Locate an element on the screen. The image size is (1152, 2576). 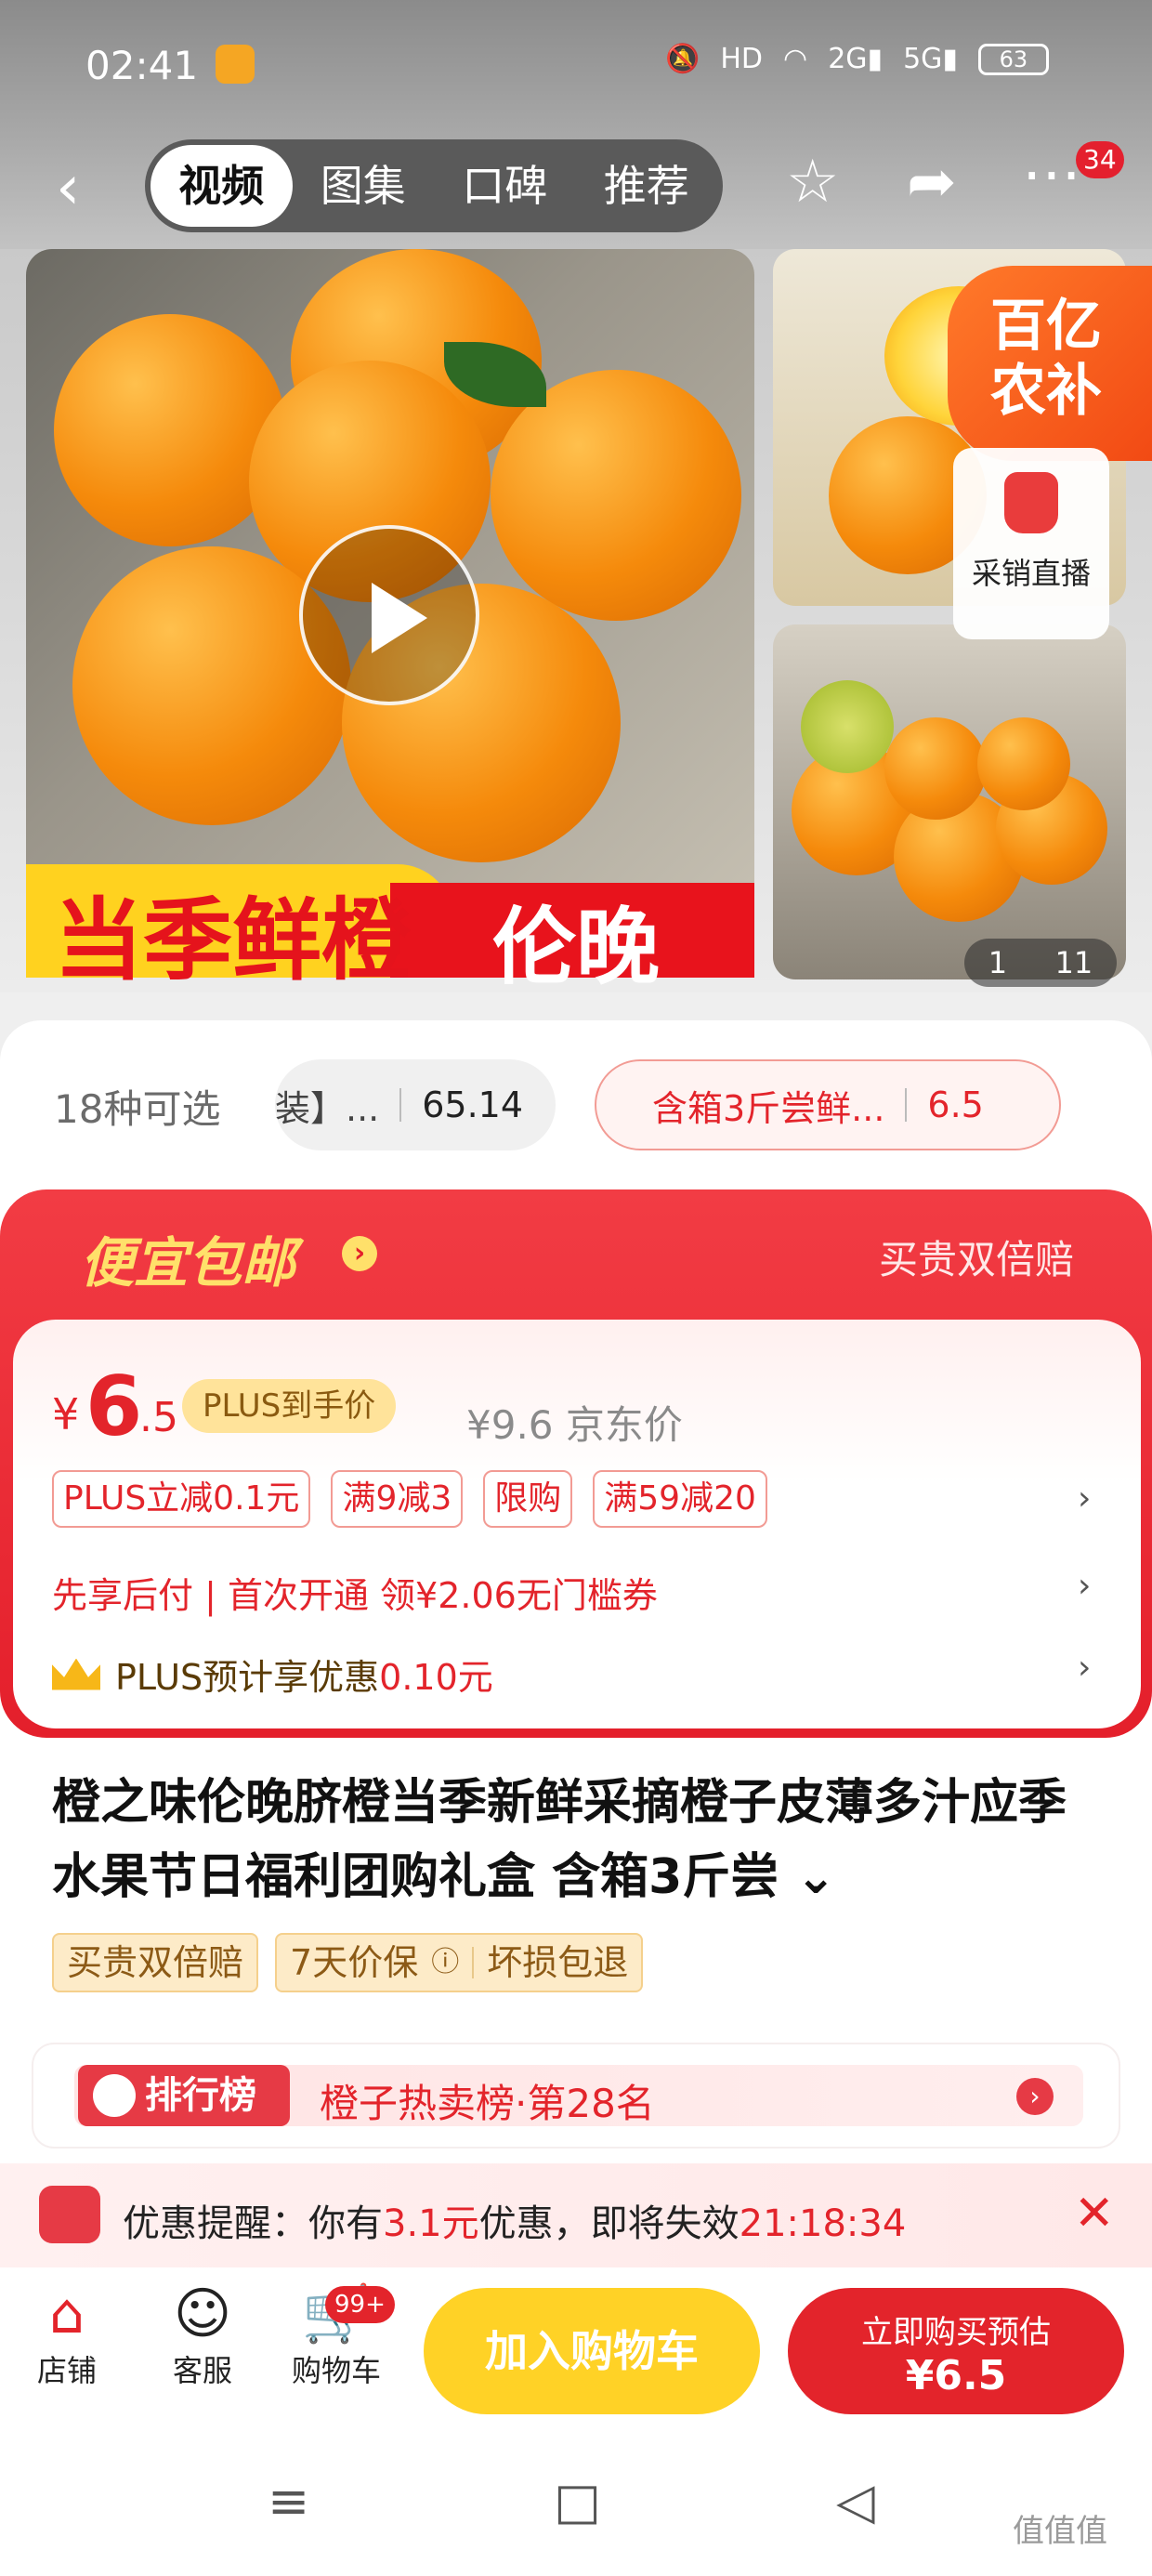
subsidy-badge: 百亿 农补 is located at coordinates (1050, 363).